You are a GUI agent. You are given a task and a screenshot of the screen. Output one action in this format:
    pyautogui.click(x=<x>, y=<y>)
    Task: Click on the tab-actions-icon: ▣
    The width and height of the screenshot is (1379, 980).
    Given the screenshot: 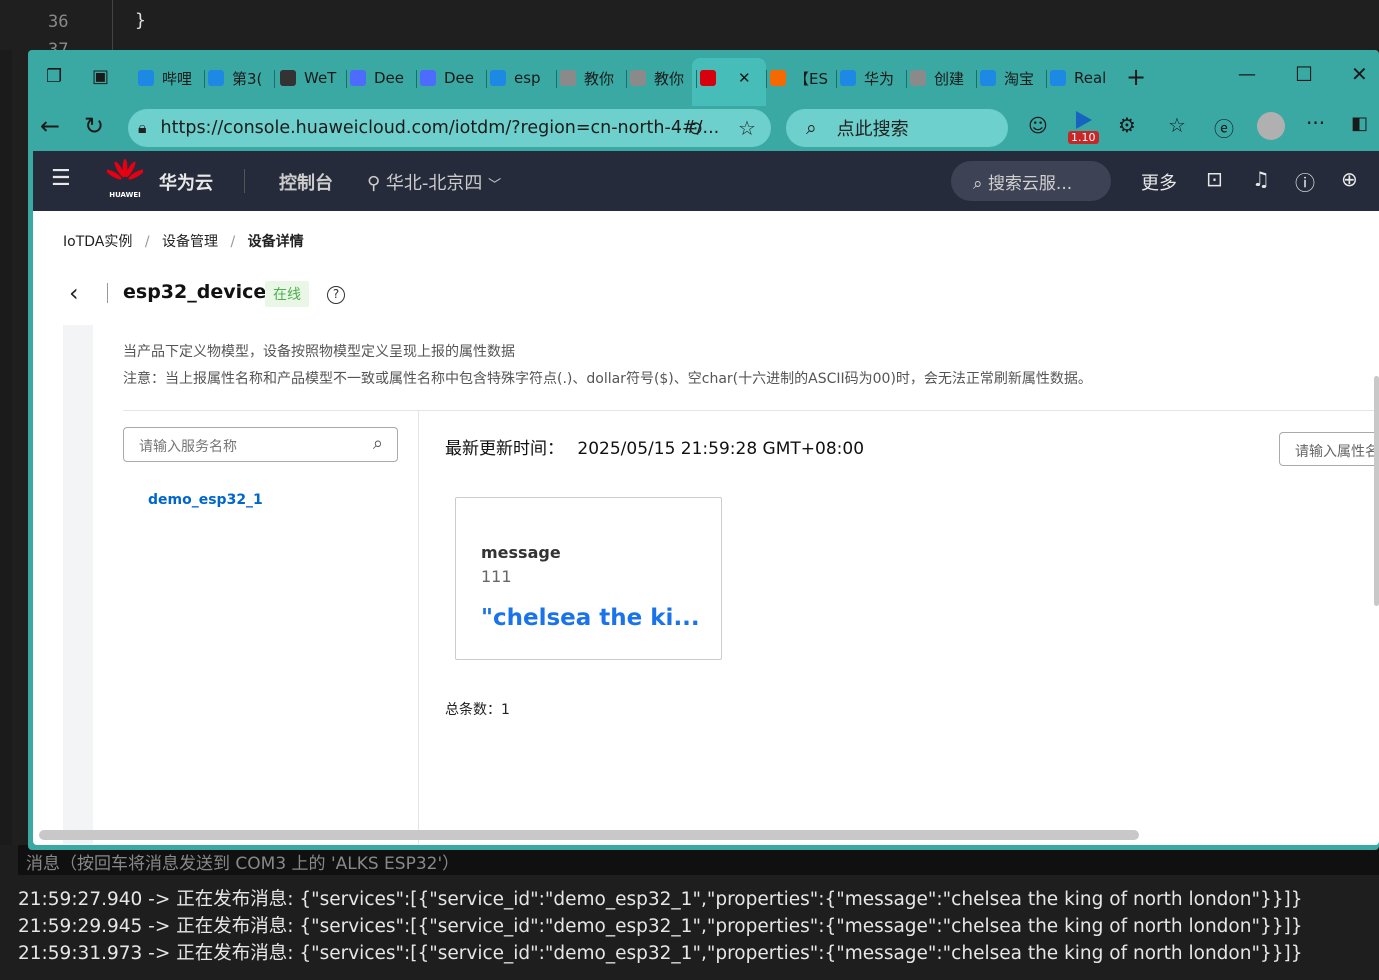 What is the action you would take?
    pyautogui.click(x=100, y=76)
    